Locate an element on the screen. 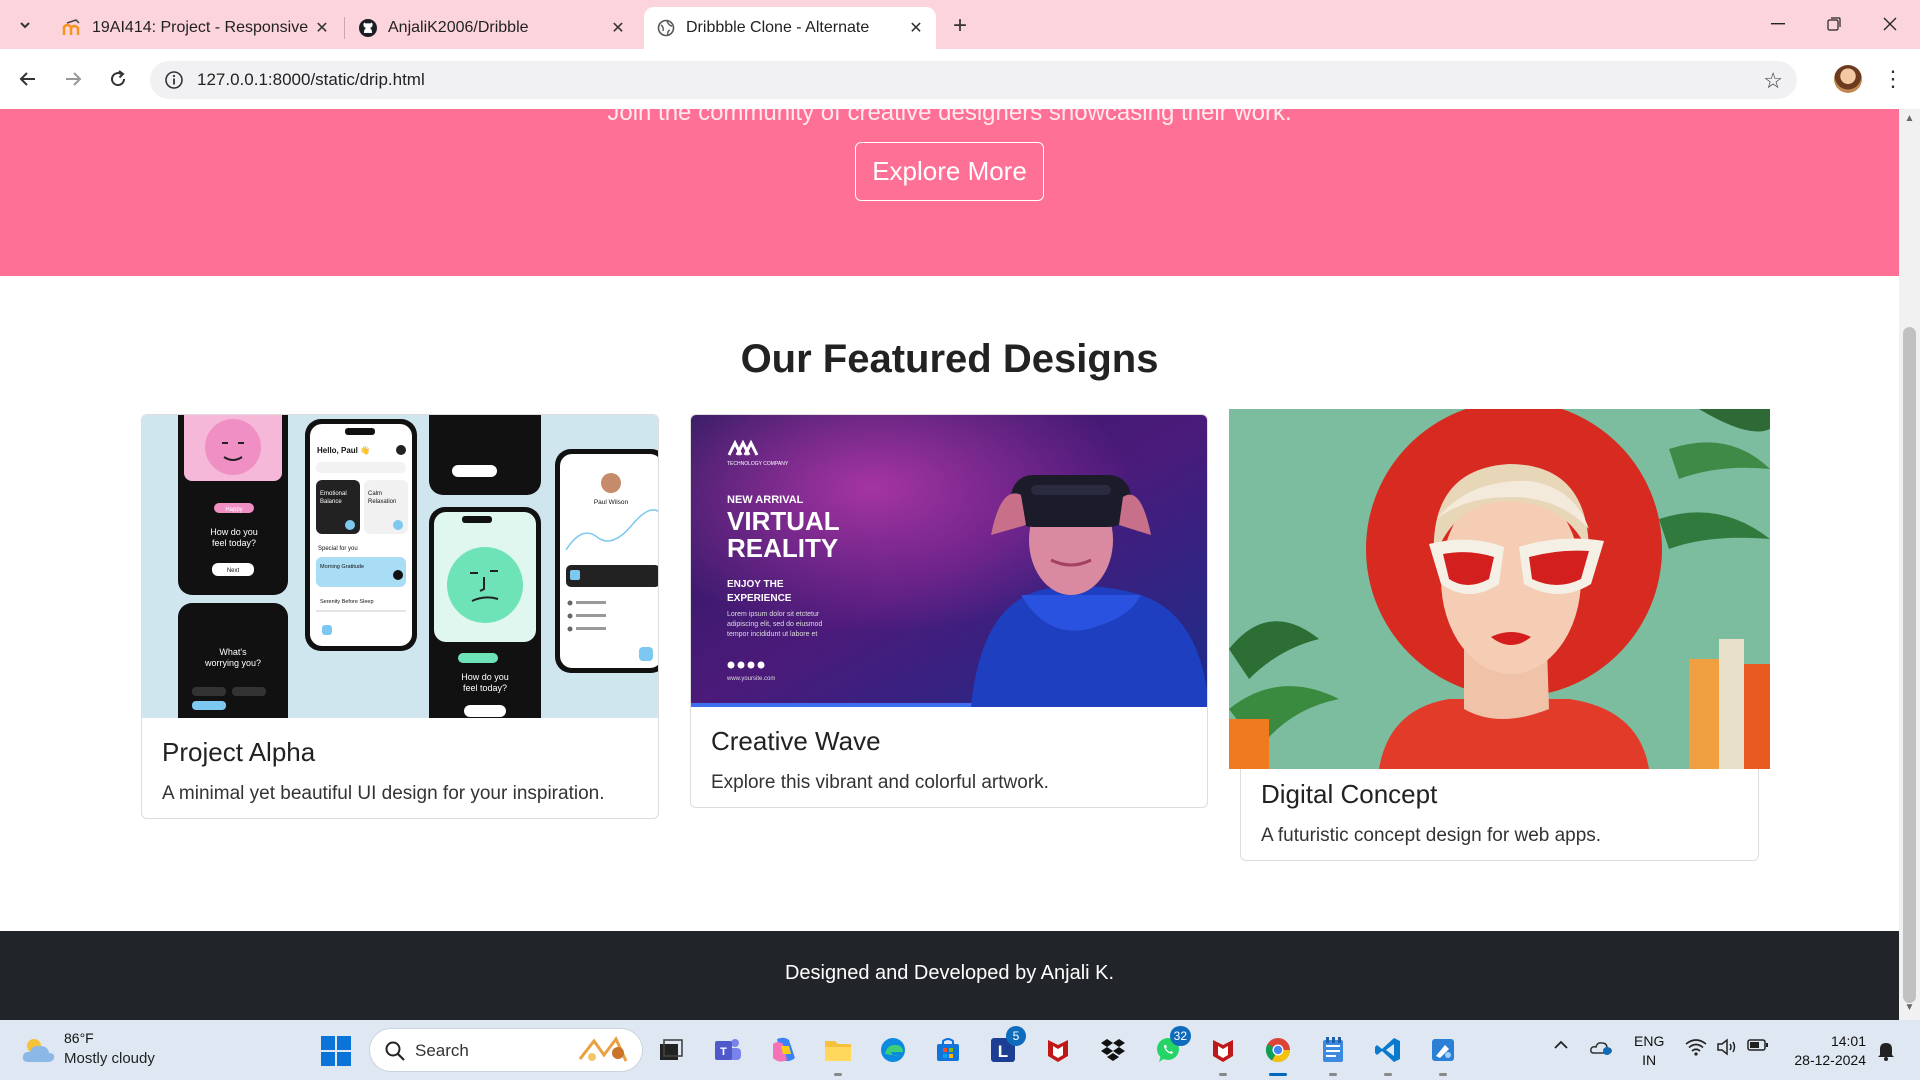 The width and height of the screenshot is (1920, 1080). card-title: Project Alpha is located at coordinates (239, 752).